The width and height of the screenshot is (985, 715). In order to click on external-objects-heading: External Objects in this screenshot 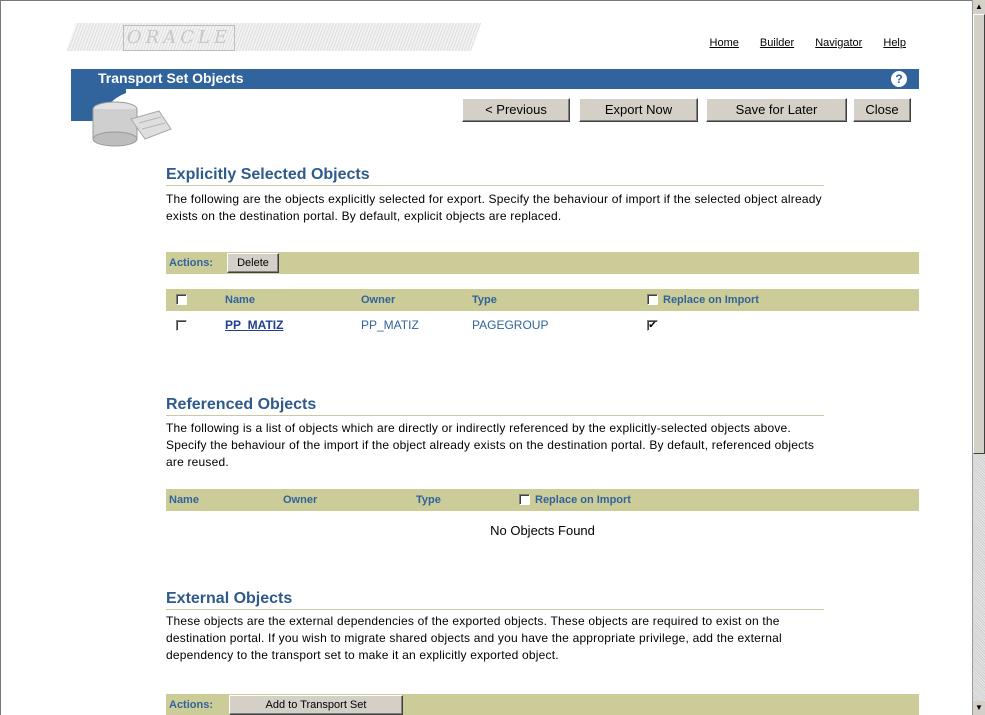, I will do `click(495, 600)`.